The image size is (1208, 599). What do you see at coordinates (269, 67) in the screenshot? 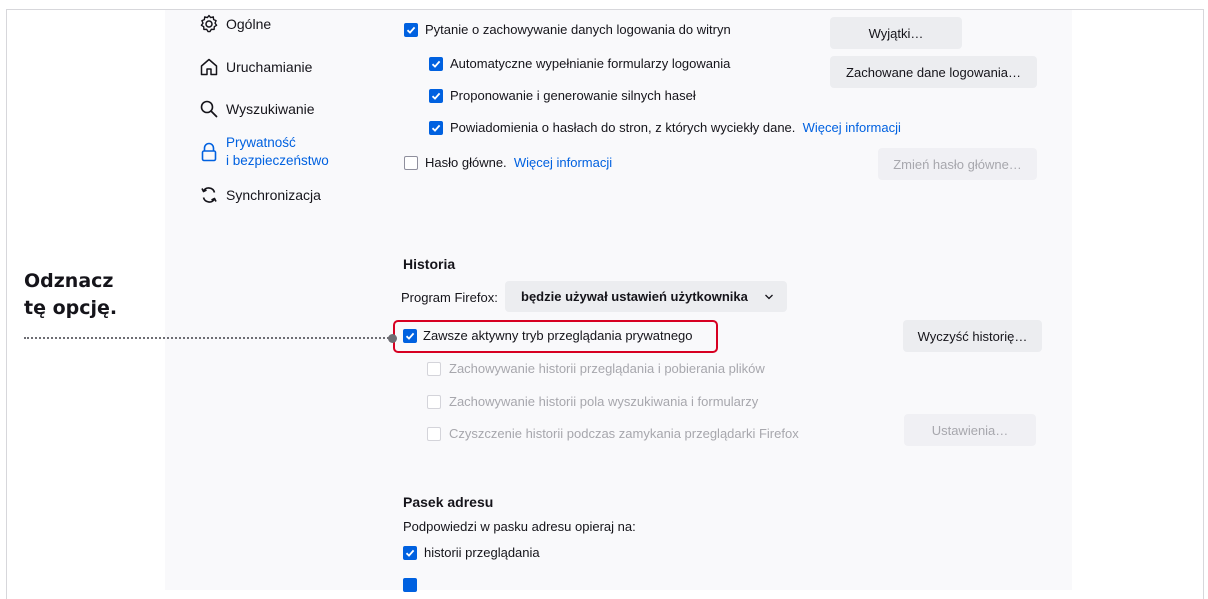
I see `sidebar-label-home: Uruchamianie` at bounding box center [269, 67].